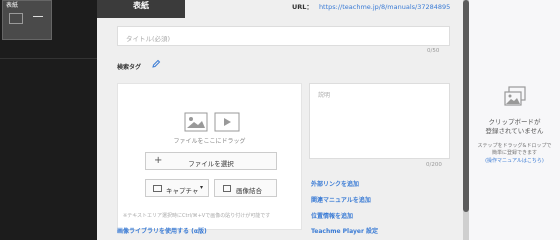  I want to click on description-char-count: 0/200, so click(434, 165).